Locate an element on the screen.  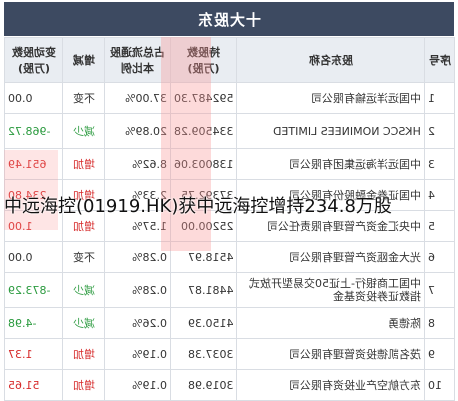
cell-name-text: 陈德勇 is located at coordinates (404, 323).